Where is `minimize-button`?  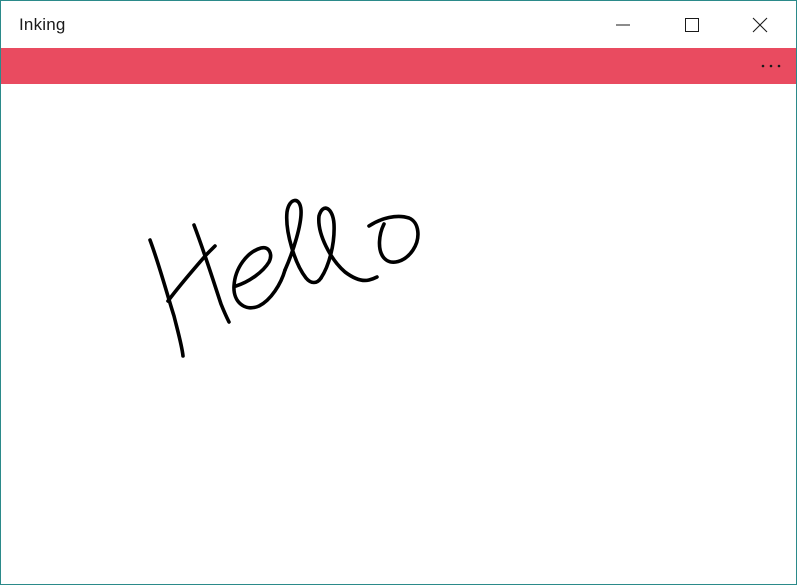 minimize-button is located at coordinates (623, 24).